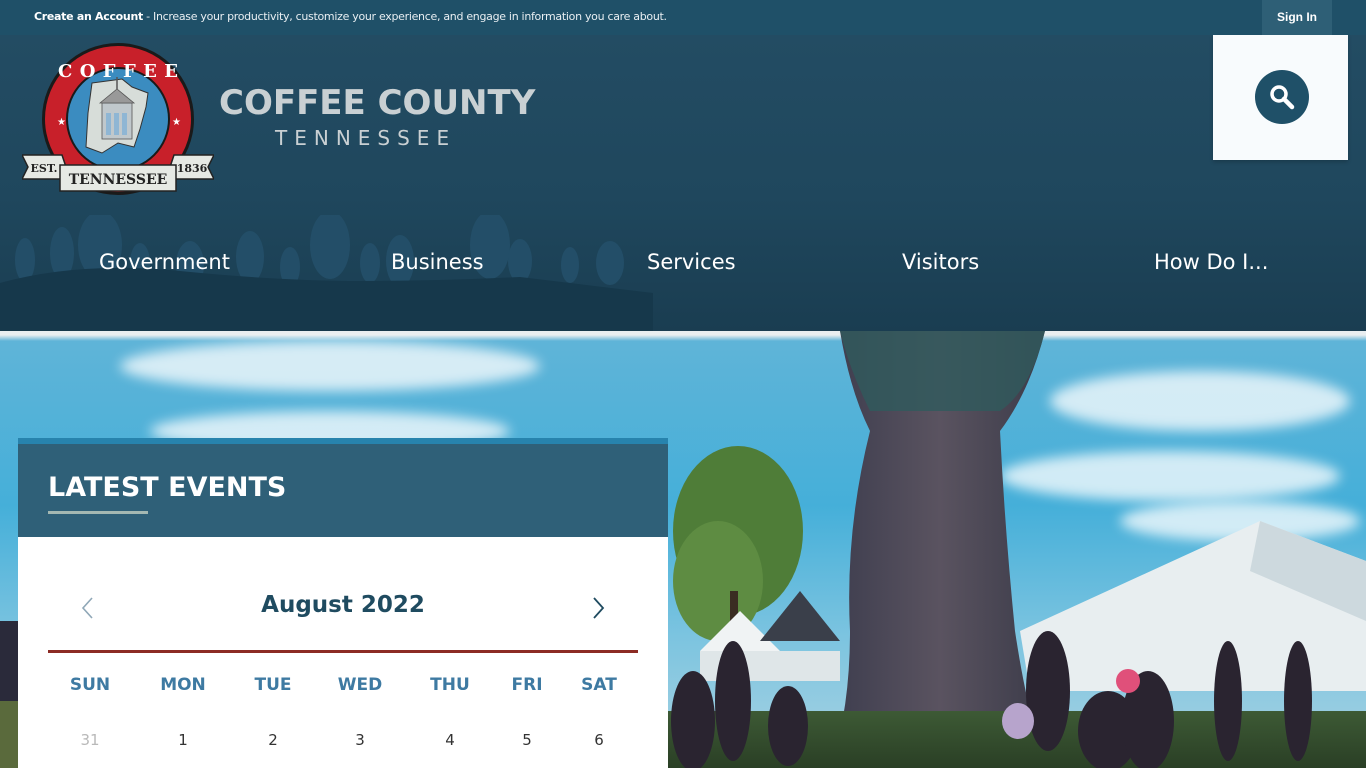  I want to click on search-icon, so click(1282, 97).